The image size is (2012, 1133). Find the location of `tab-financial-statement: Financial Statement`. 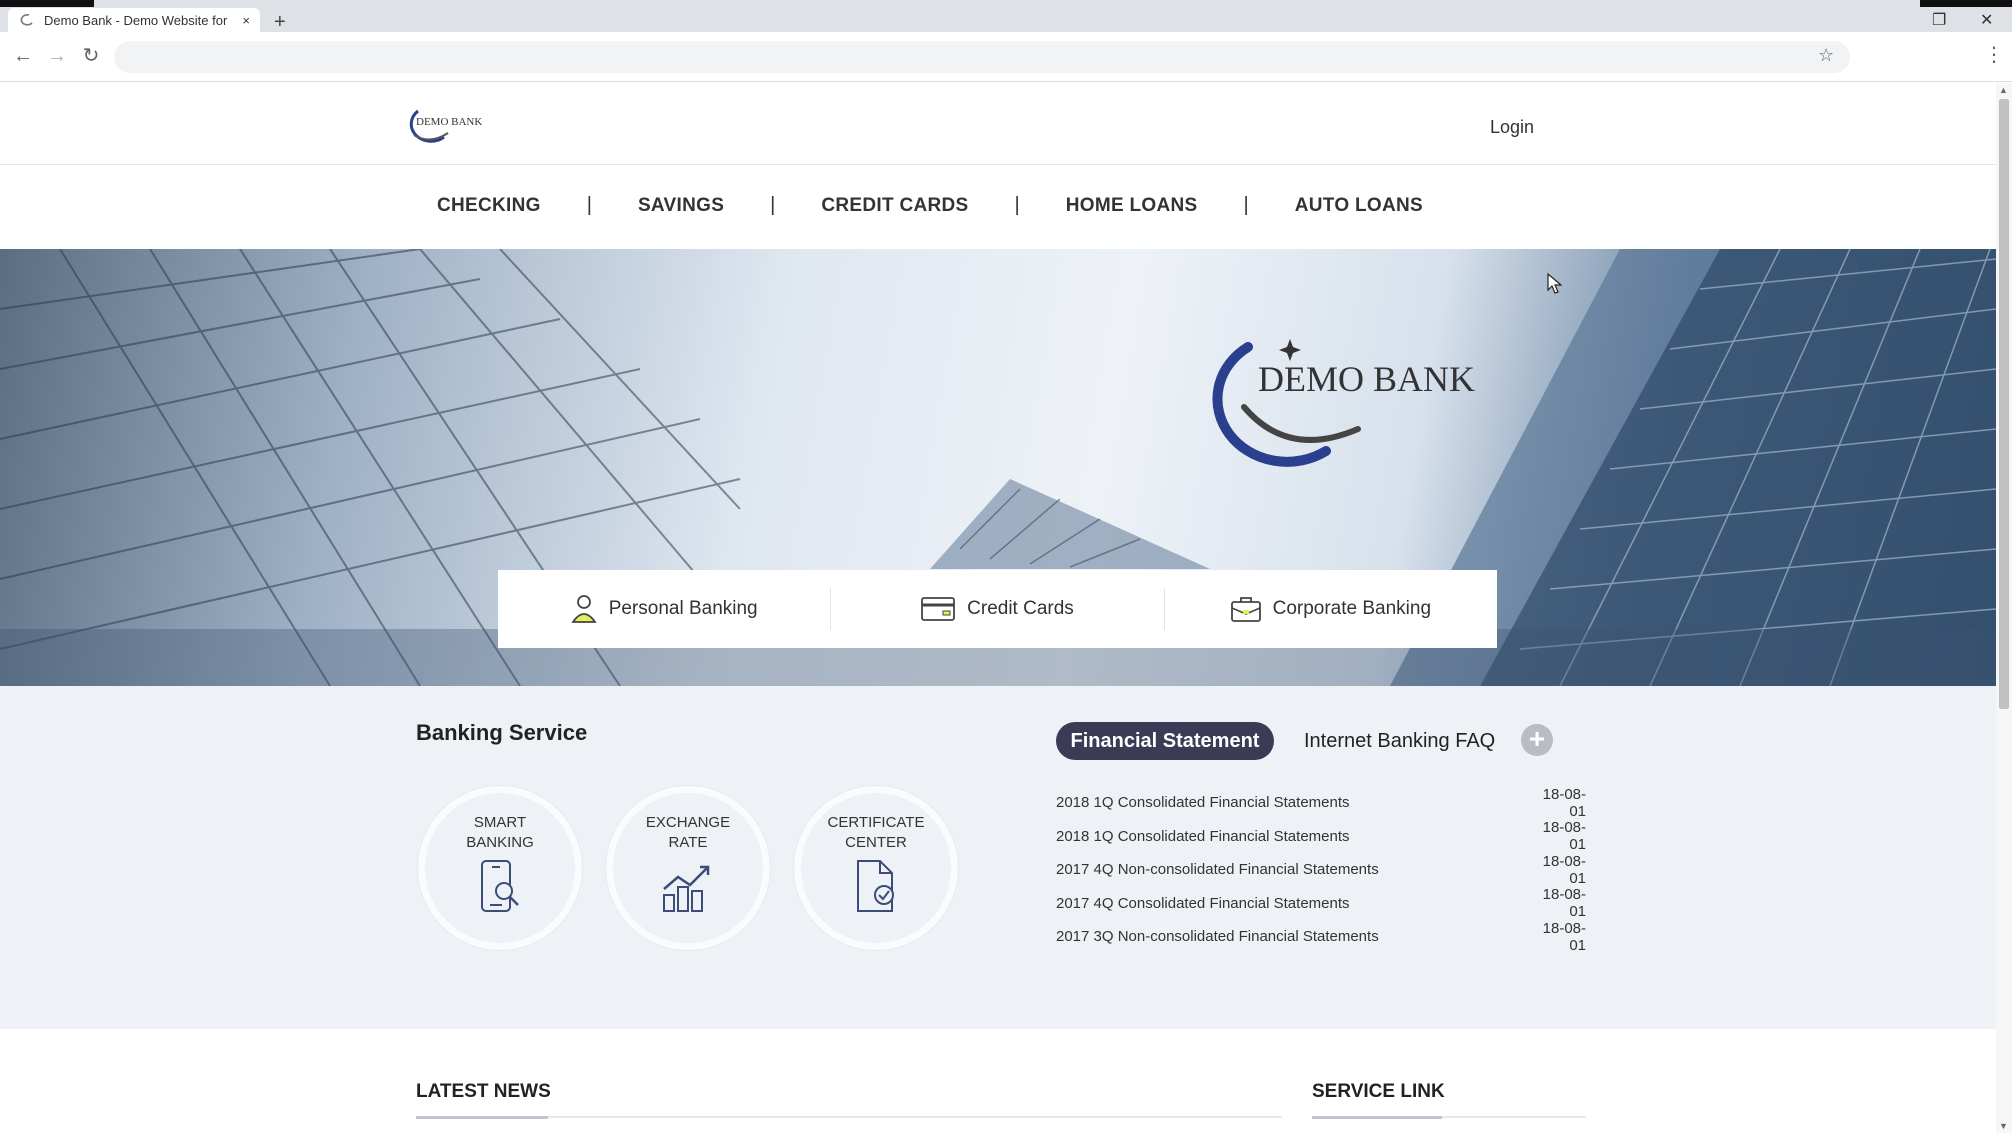

tab-financial-statement: Financial Statement is located at coordinates (1165, 741).